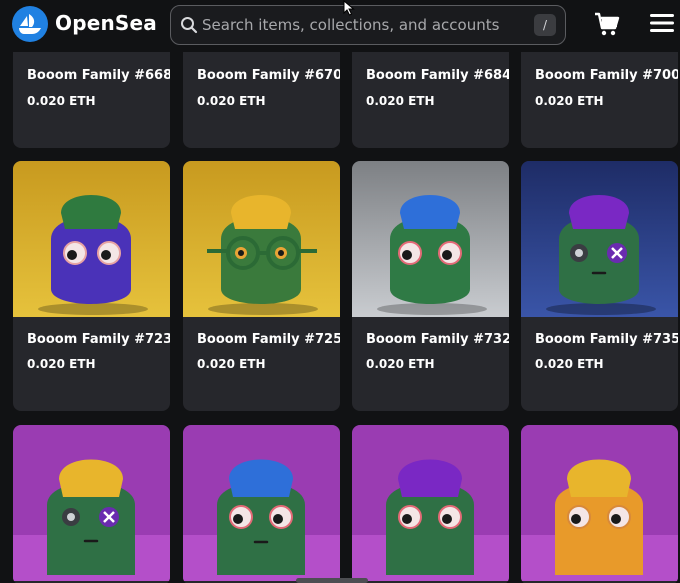 This screenshot has width=680, height=583. I want to click on search-icon, so click(190, 25).